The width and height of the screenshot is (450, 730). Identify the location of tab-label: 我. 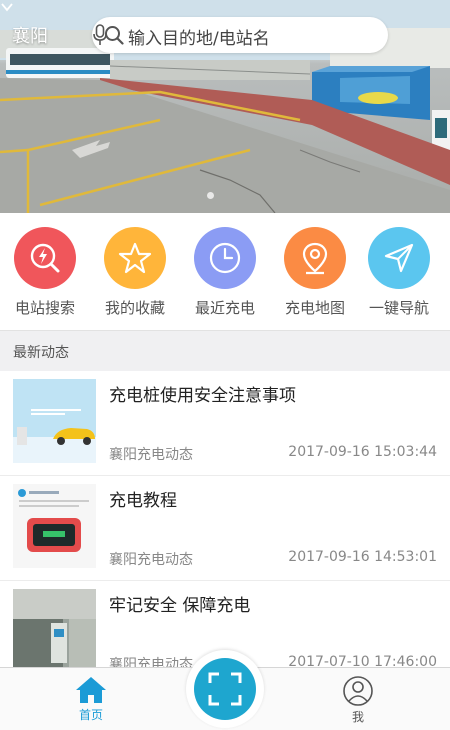
(357, 717).